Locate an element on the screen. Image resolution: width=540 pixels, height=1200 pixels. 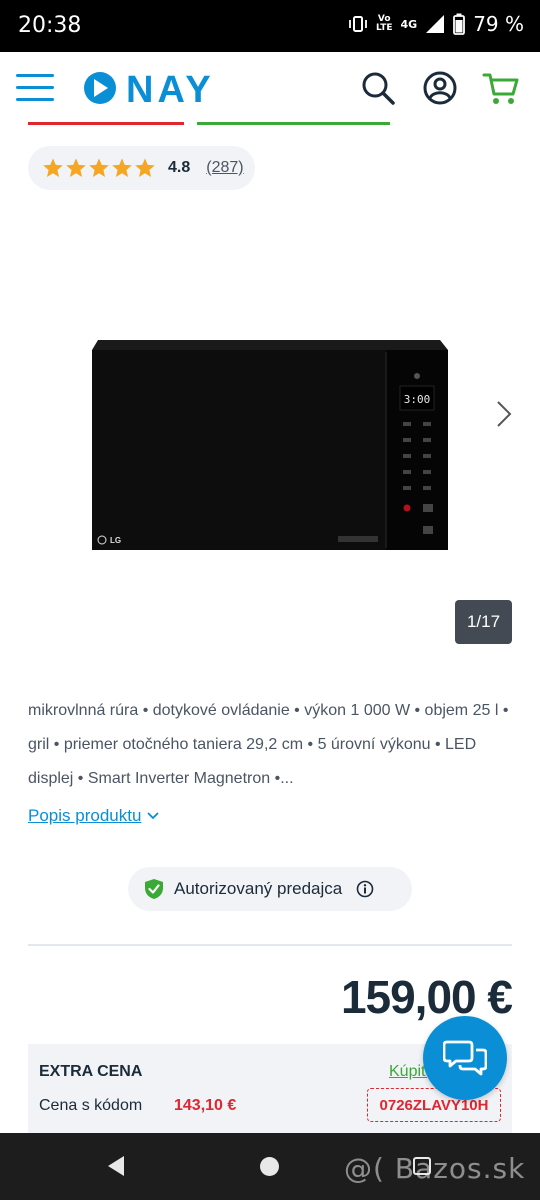
vibrate-icon is located at coordinates (358, 24).